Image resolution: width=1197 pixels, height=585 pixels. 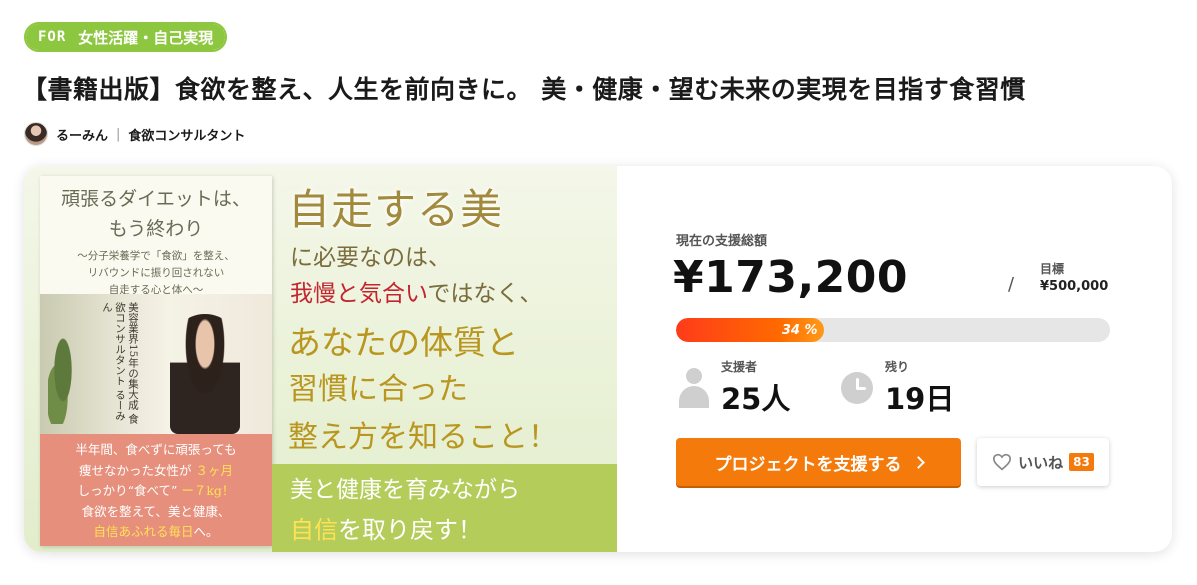 What do you see at coordinates (1002, 462) in the screenshot?
I see `heart-icon` at bounding box center [1002, 462].